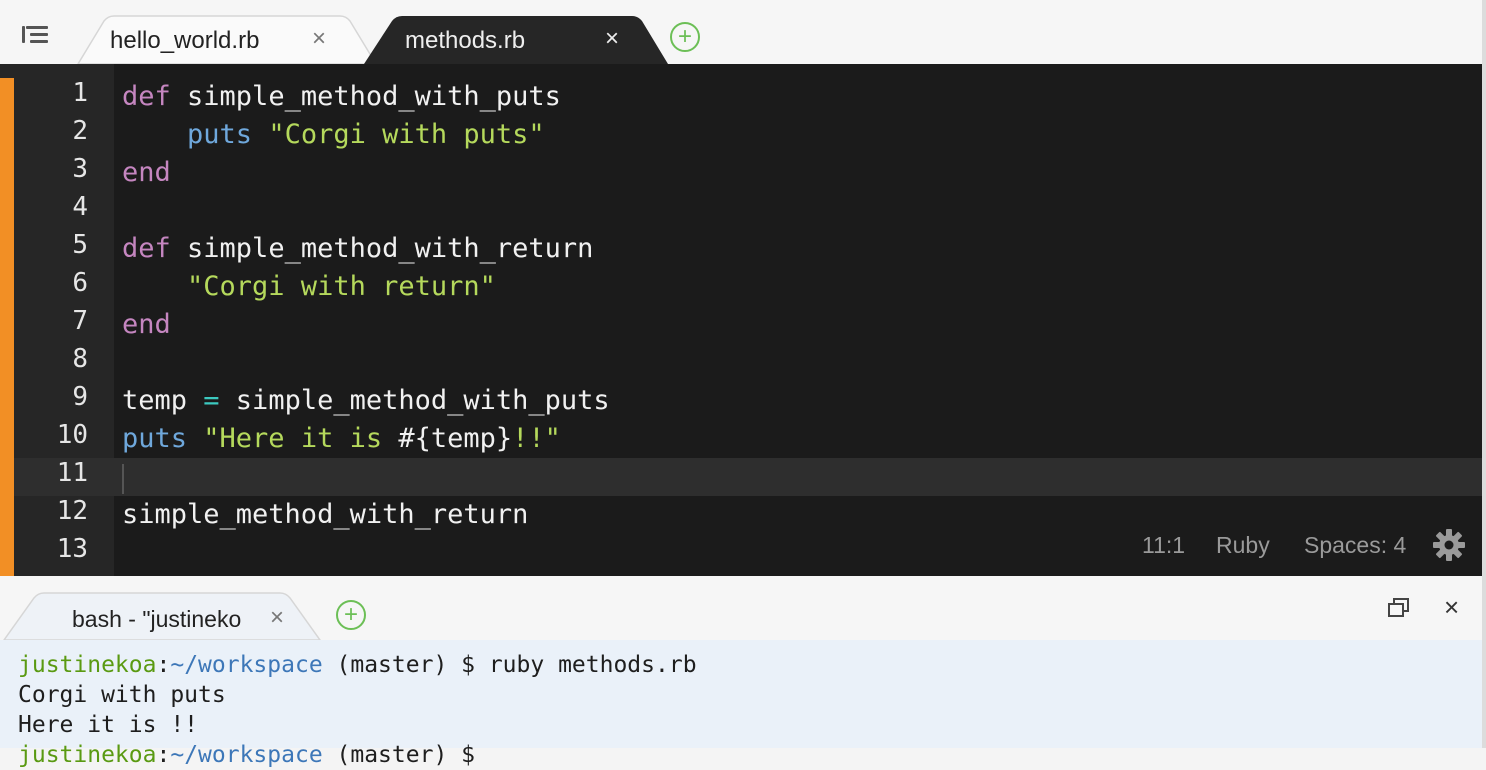  Describe the element at coordinates (123, 479) in the screenshot. I see `text-cursor` at that location.